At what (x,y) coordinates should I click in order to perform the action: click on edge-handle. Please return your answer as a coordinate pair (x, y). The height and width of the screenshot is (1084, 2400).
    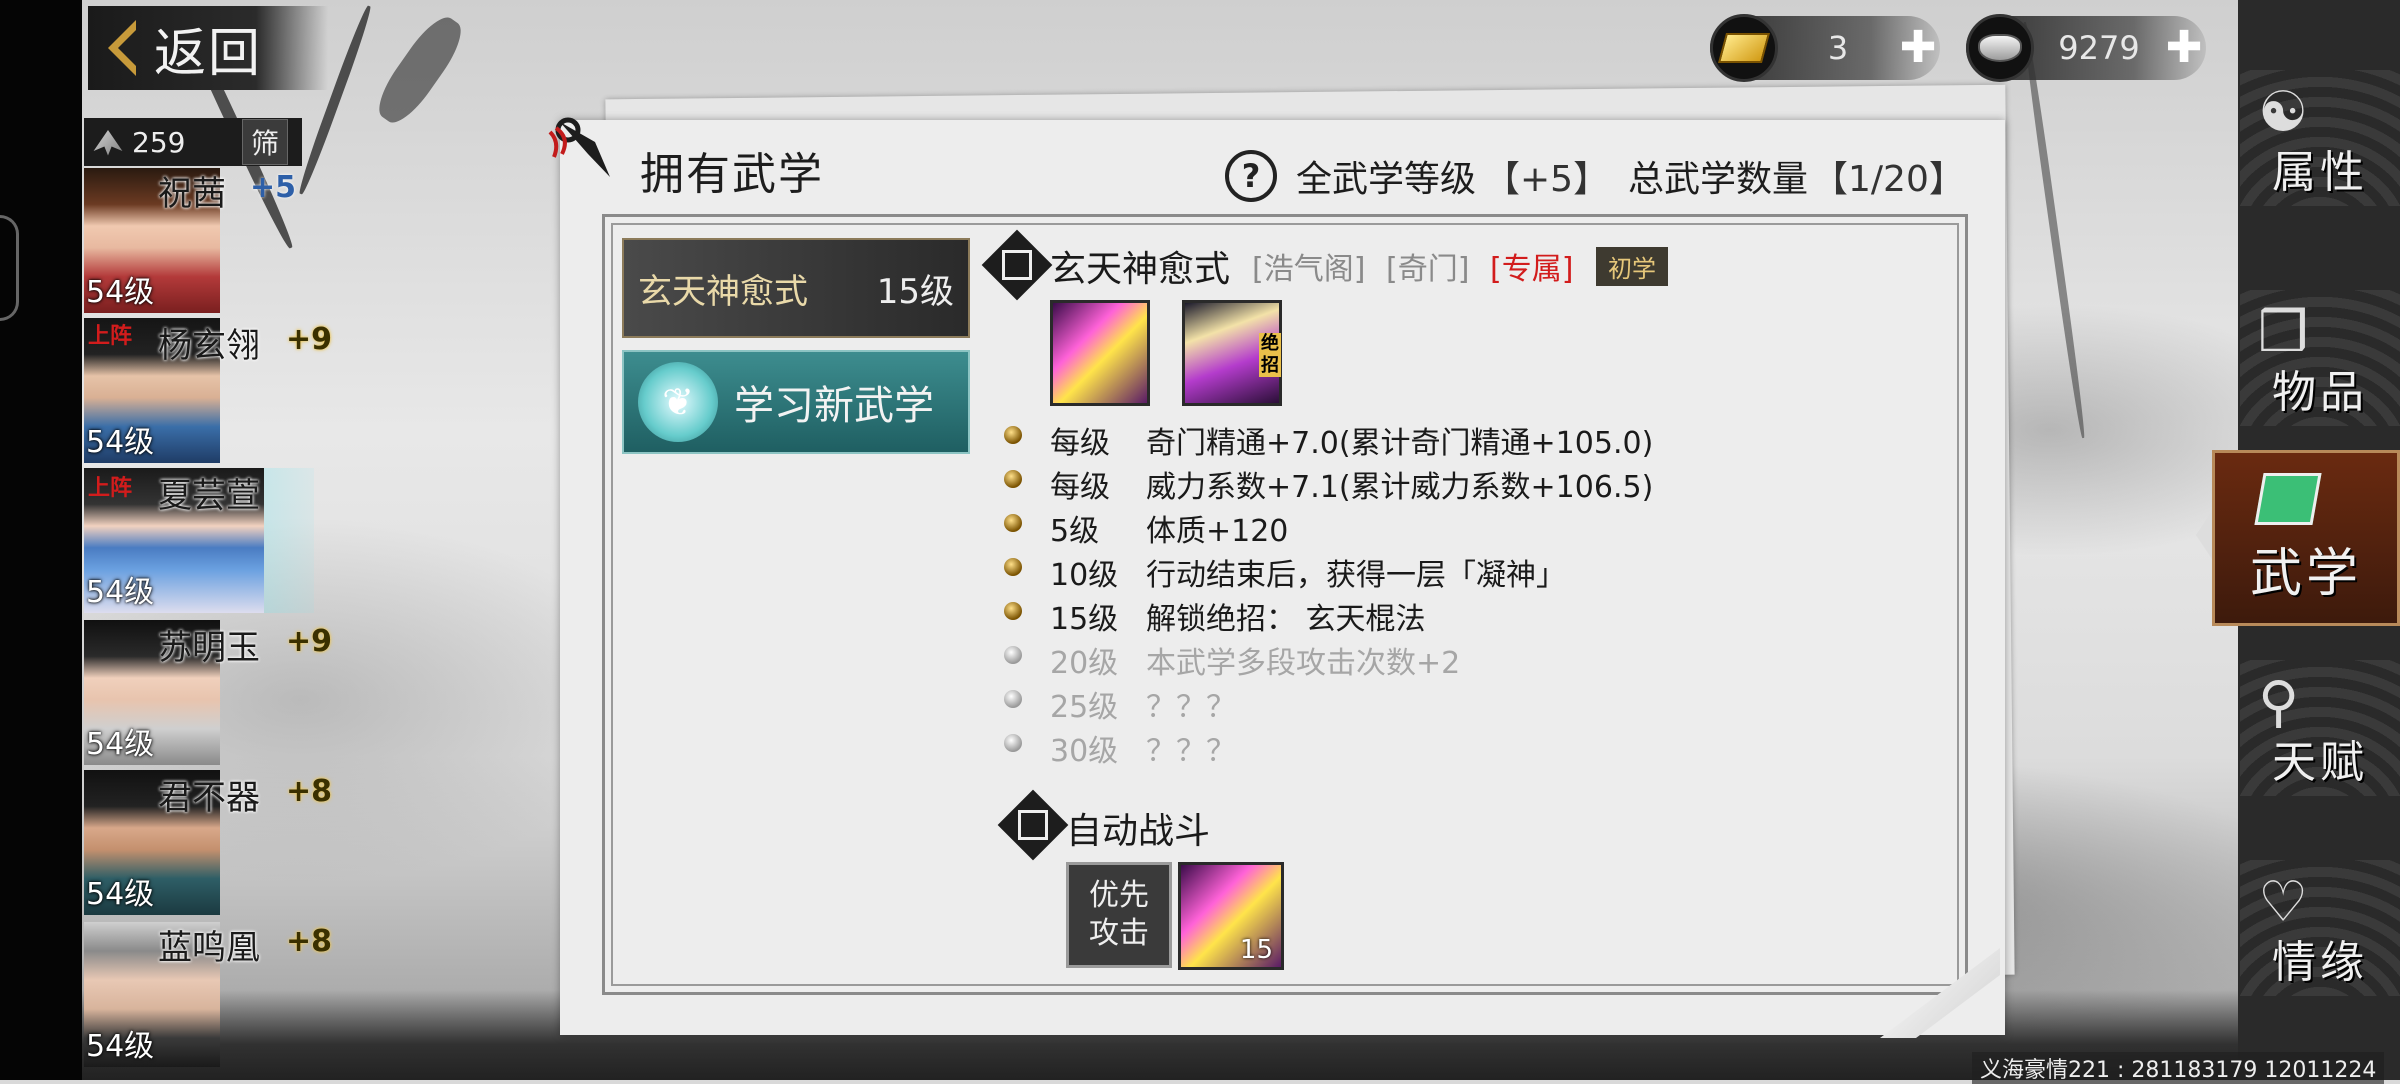
    Looking at the image, I should click on (9, 268).